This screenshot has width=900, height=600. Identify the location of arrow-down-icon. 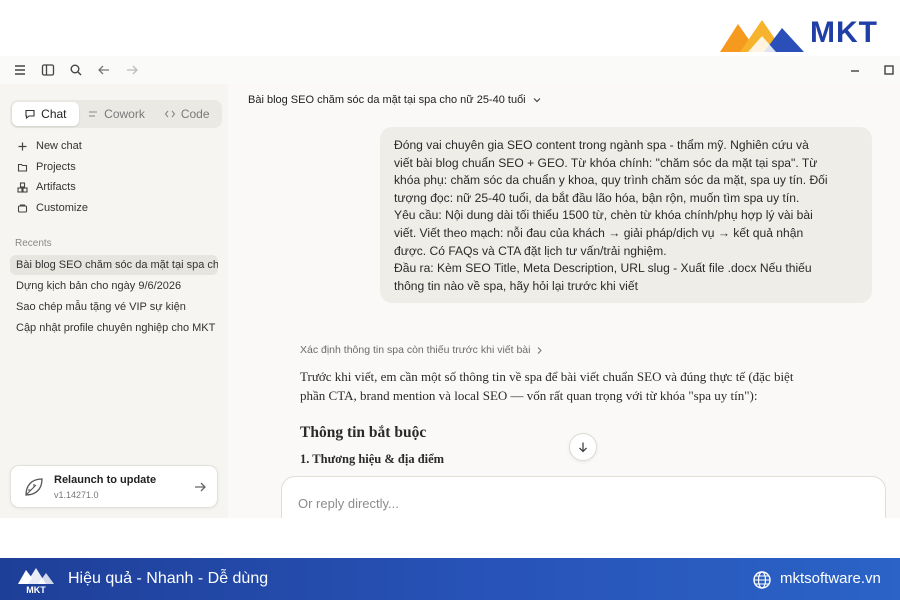
(583, 447).